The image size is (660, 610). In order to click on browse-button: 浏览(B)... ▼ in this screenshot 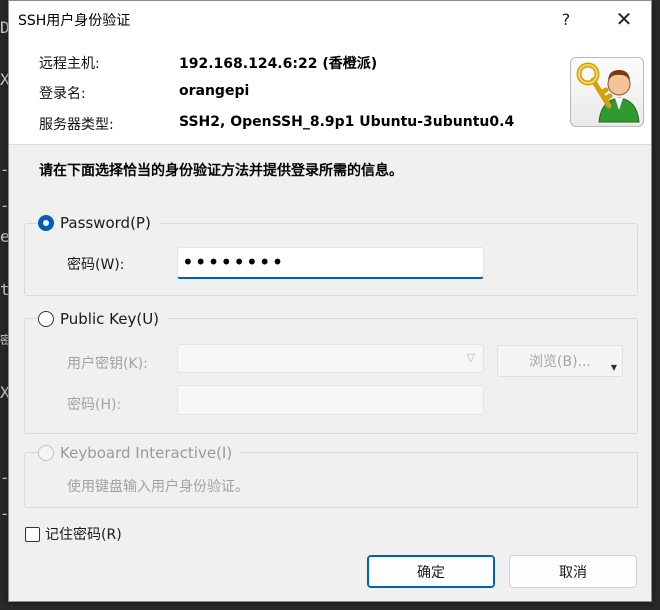, I will do `click(560, 361)`.